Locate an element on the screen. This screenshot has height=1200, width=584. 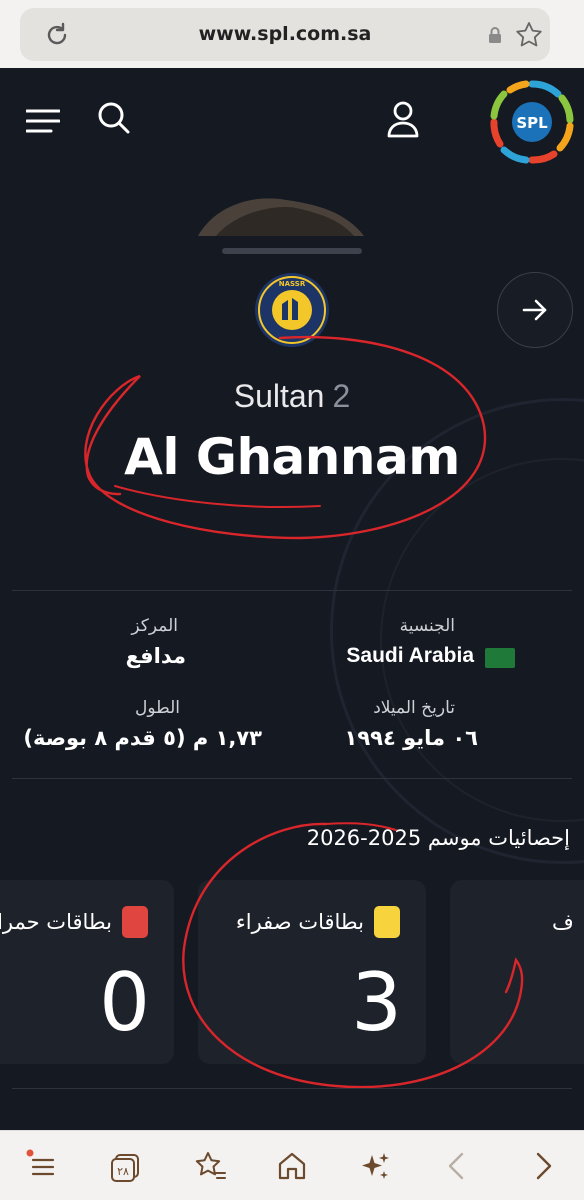
arrow-right-icon is located at coordinates (534, 310).